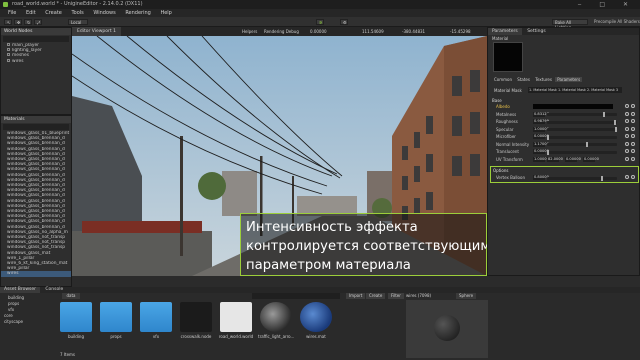 This screenshot has height=360, width=640. What do you see at coordinates (36, 127) in the screenshot?
I see `materials-search-input` at bounding box center [36, 127].